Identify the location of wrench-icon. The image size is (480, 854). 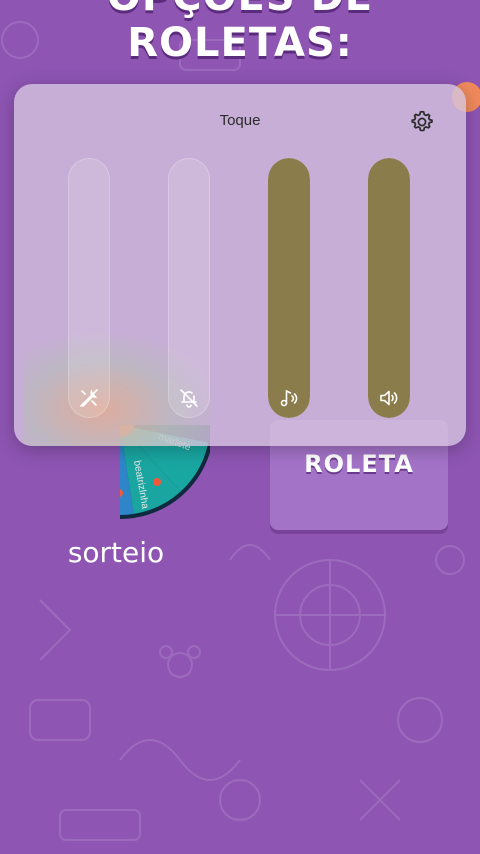
(89, 398).